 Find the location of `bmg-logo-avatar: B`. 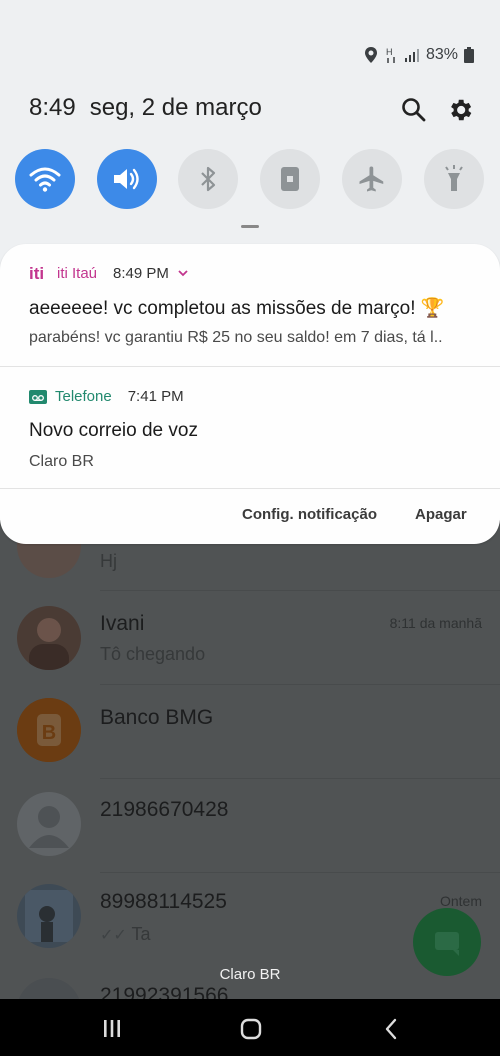

bmg-logo-avatar: B is located at coordinates (49, 730).